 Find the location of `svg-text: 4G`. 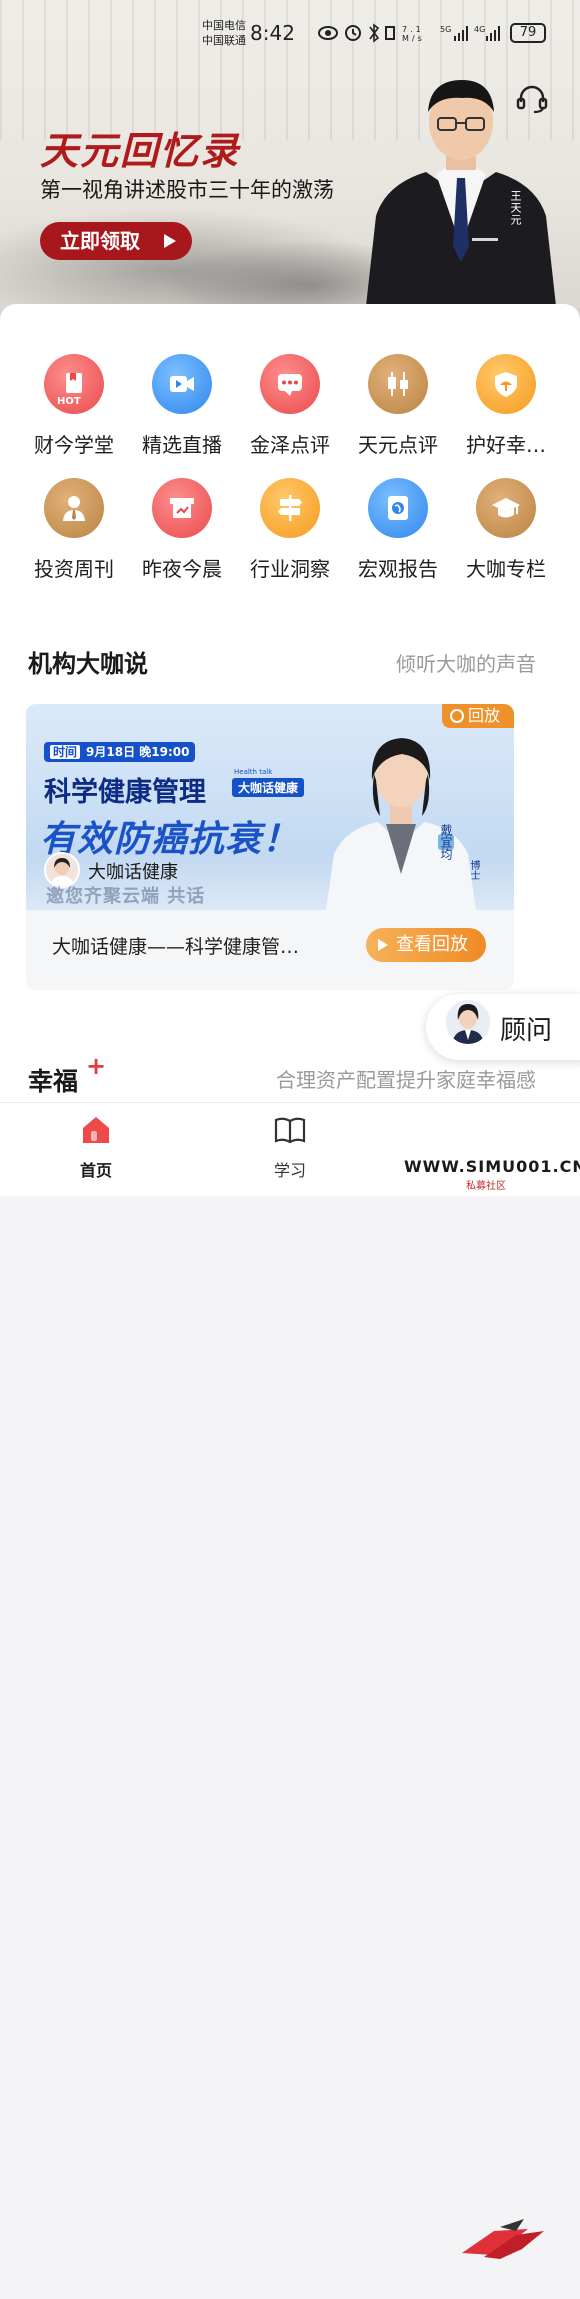

svg-text: 4G is located at coordinates (479, 29).